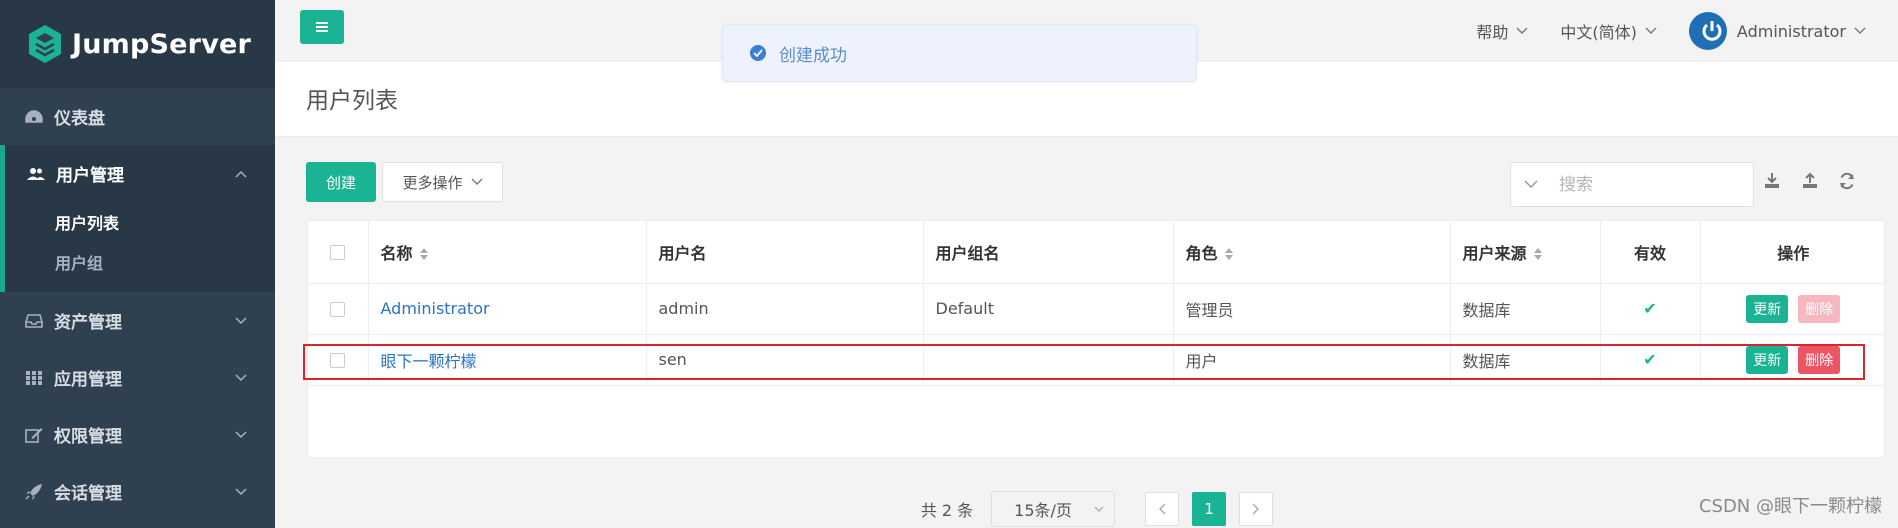 The image size is (1898, 528). What do you see at coordinates (1494, 253) in the screenshot?
I see `column-label: 用户来源` at bounding box center [1494, 253].